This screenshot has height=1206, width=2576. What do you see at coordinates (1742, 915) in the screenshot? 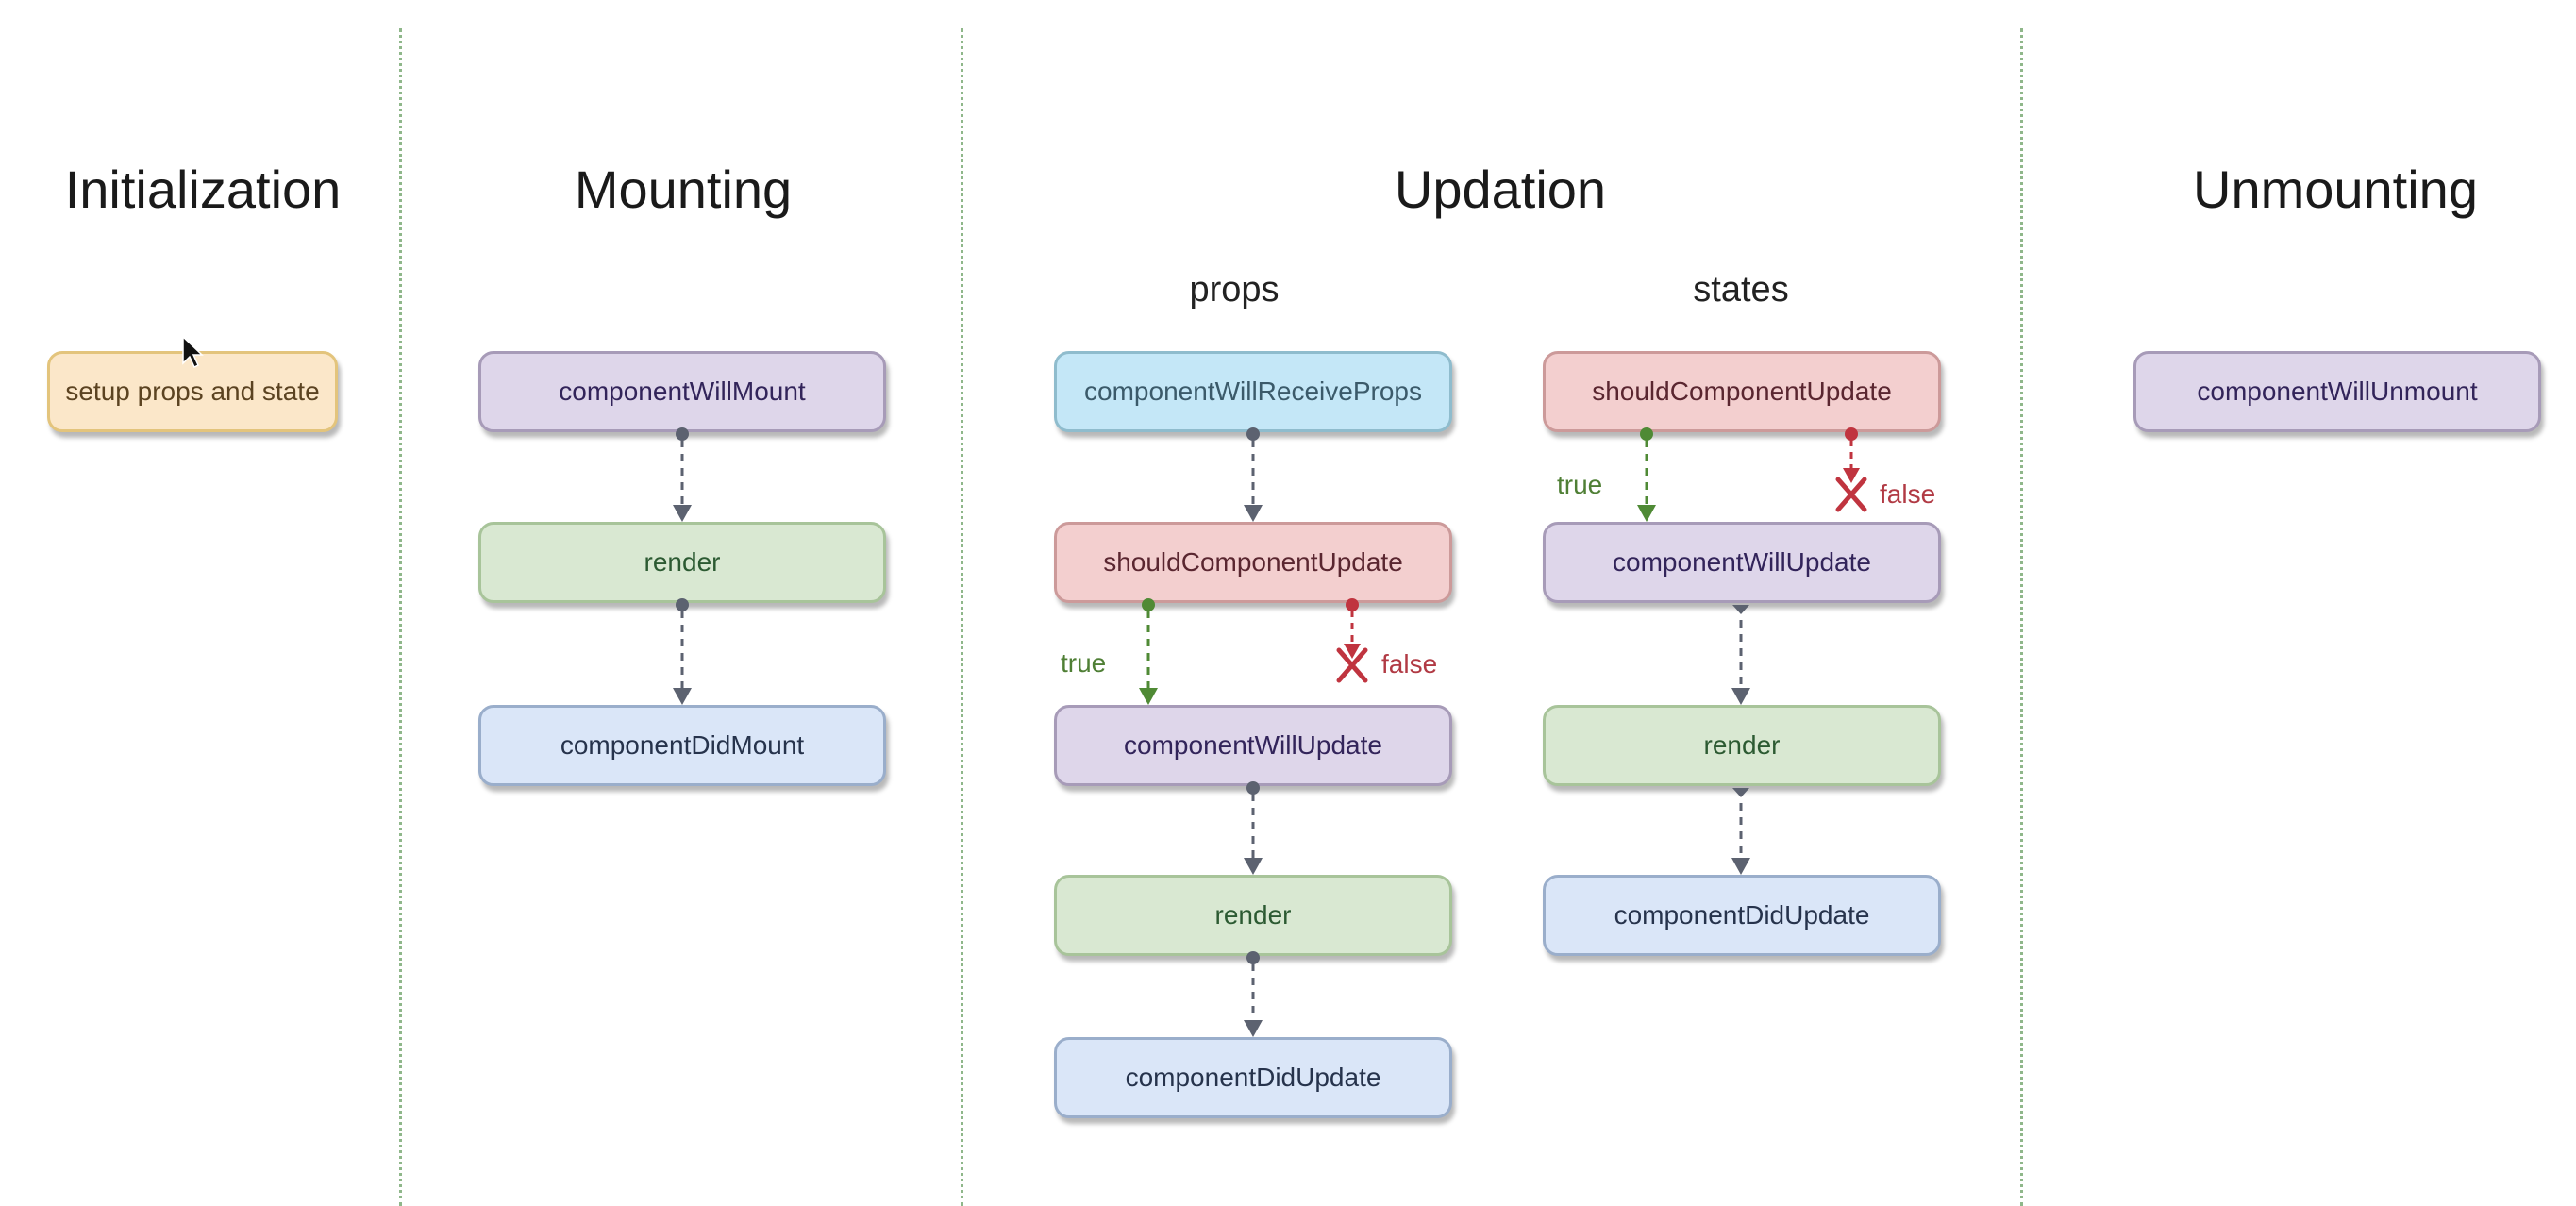
I see `step-component-did-update-states: componentDidUpdate` at bounding box center [1742, 915].